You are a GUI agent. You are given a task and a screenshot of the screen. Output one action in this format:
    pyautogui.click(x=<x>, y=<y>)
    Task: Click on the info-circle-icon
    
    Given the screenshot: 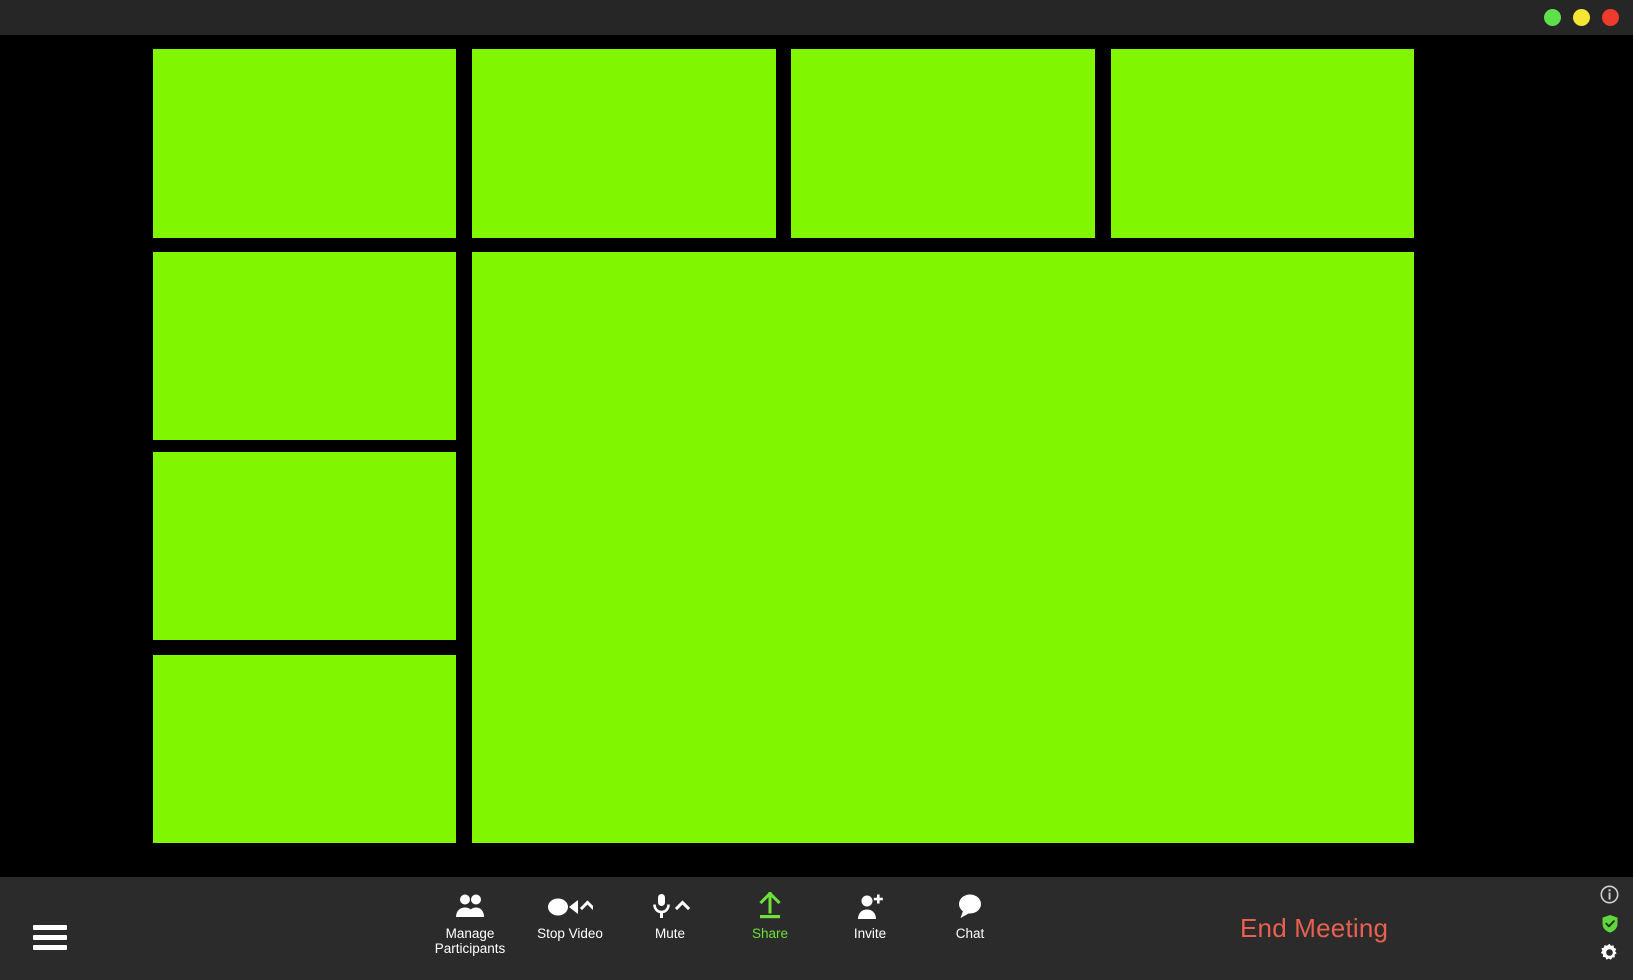 What is the action you would take?
    pyautogui.click(x=1609, y=894)
    